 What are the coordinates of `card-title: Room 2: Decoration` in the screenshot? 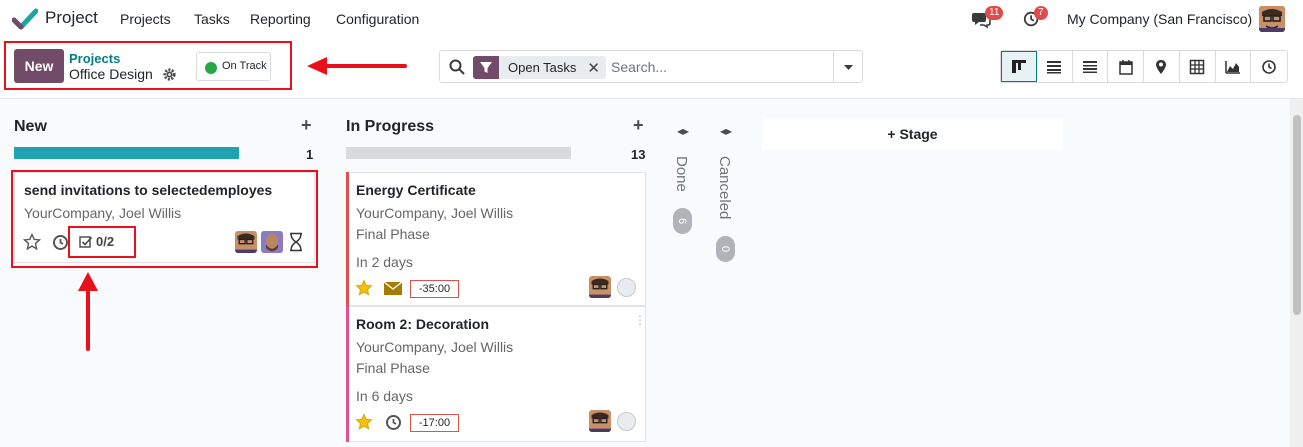 It's located at (423, 324).